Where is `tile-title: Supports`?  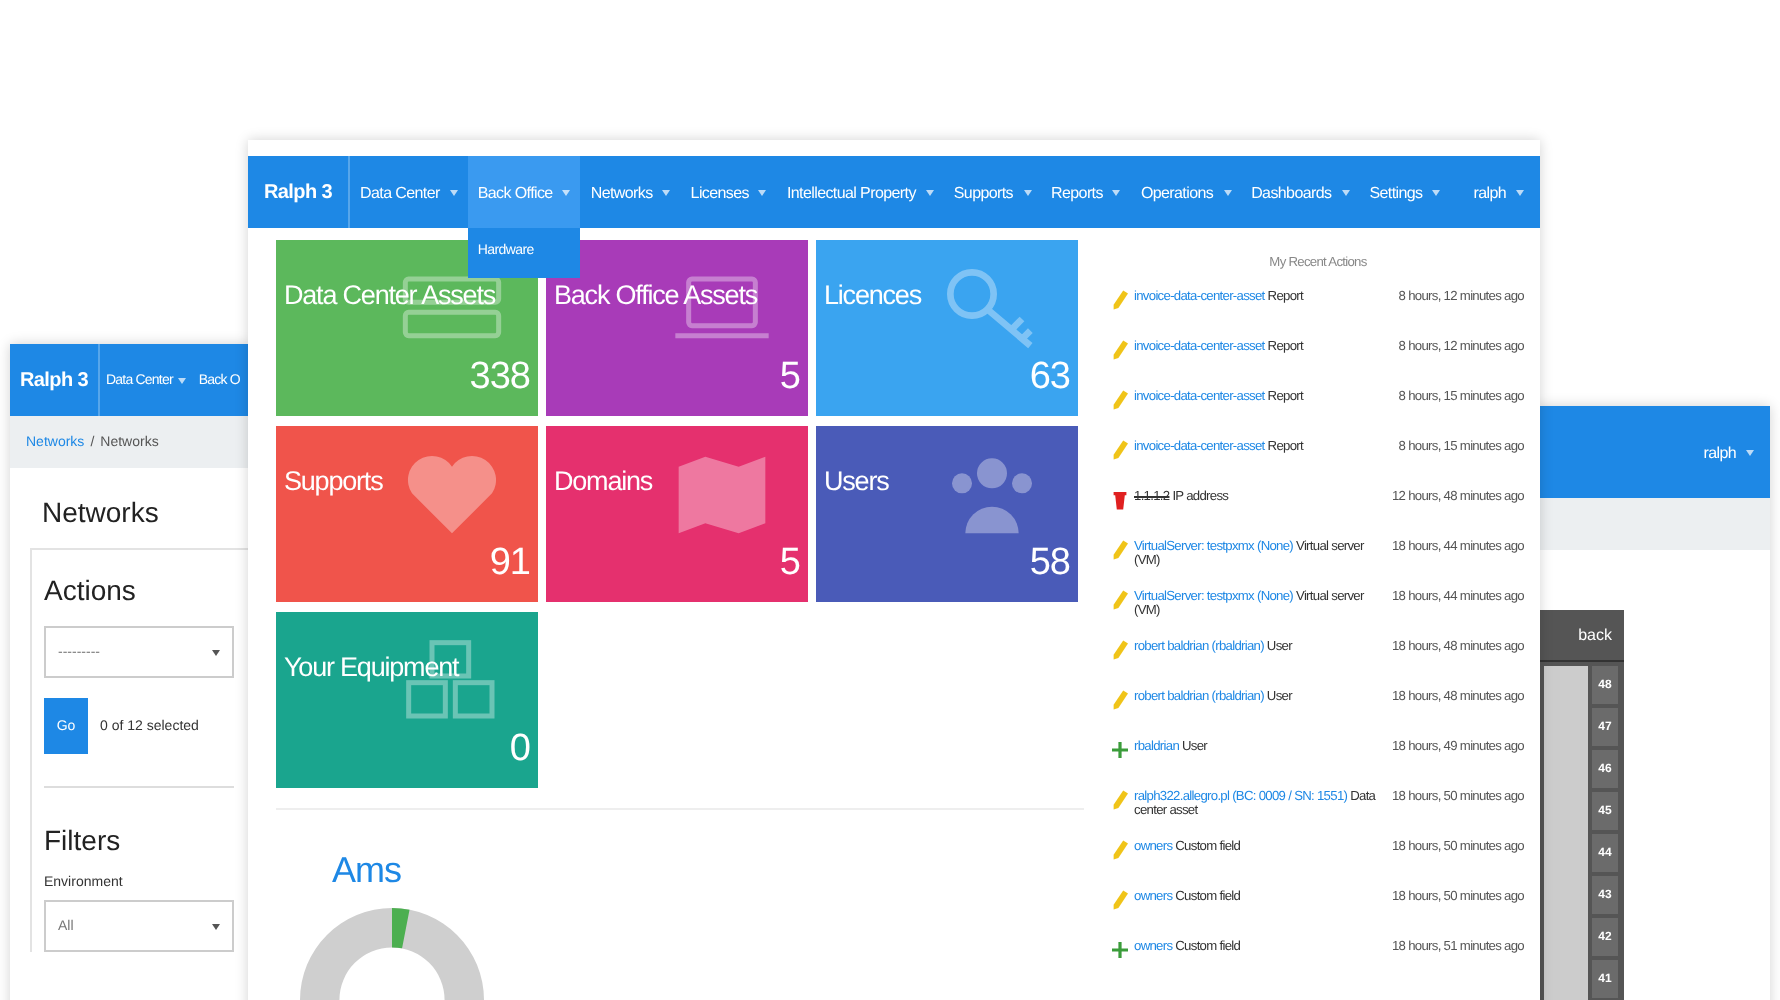 tile-title: Supports is located at coordinates (333, 481).